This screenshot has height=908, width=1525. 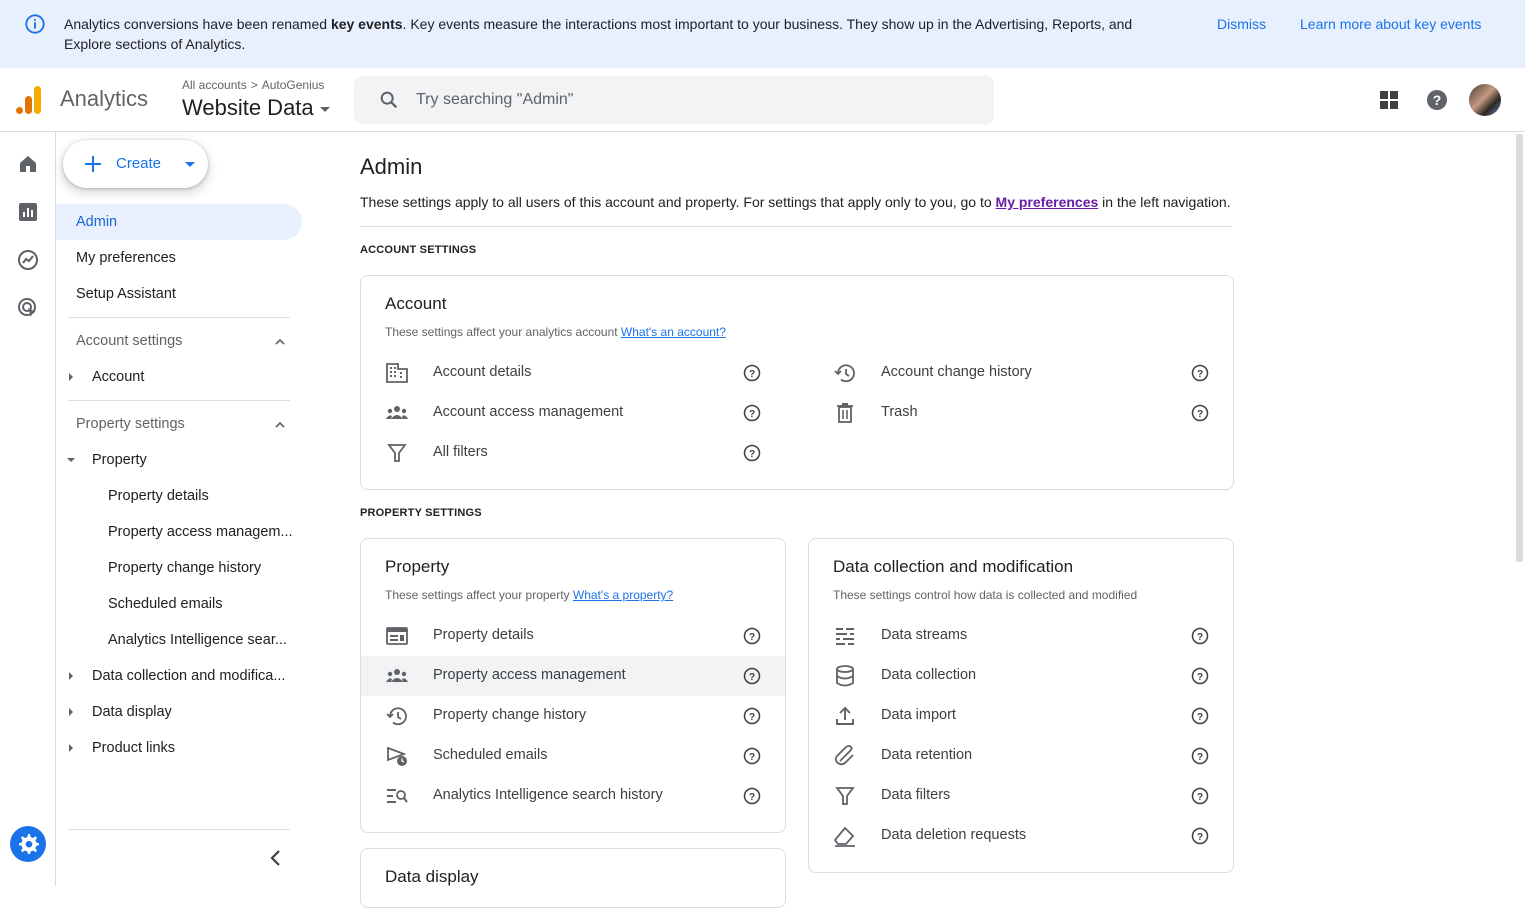 What do you see at coordinates (389, 100) in the screenshot?
I see `search-icon` at bounding box center [389, 100].